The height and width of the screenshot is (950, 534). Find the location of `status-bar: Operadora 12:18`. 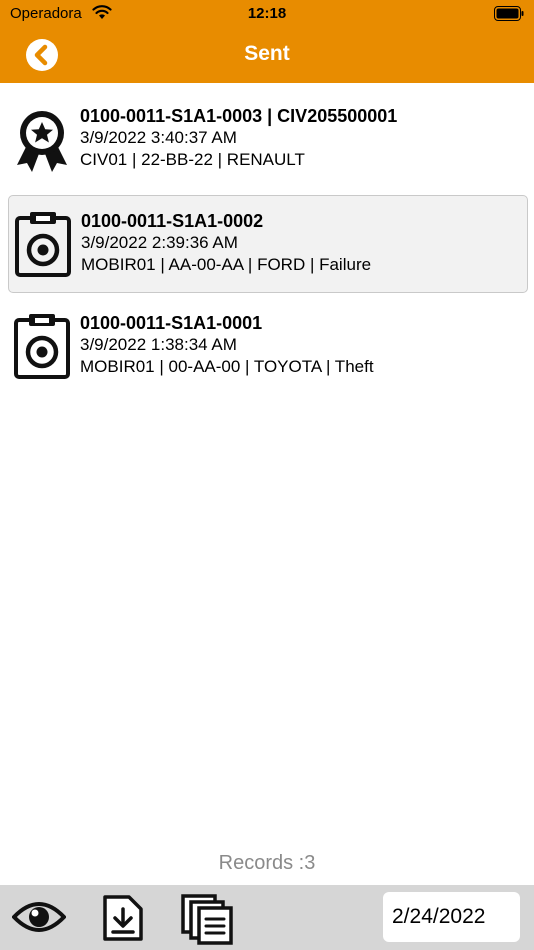

status-bar: Operadora 12:18 is located at coordinates (267, 14).